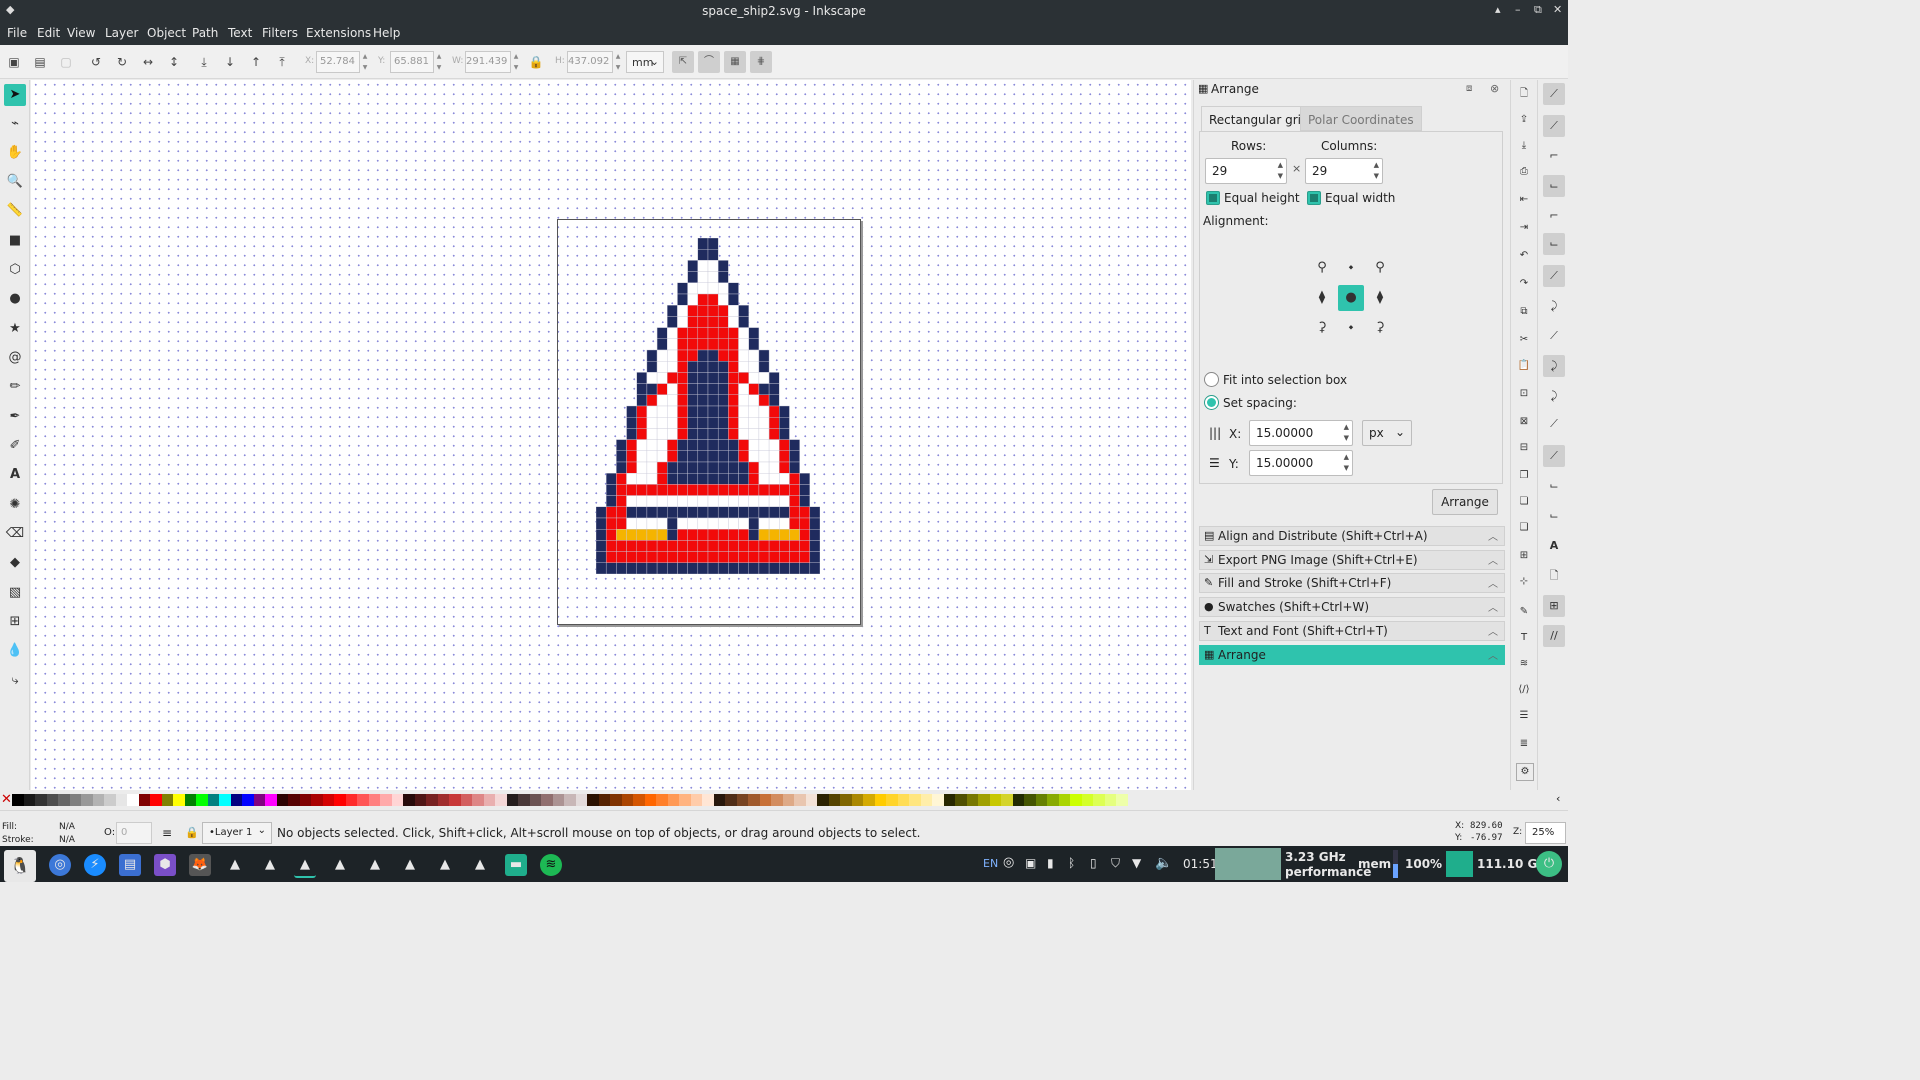 This screenshot has width=1920, height=1080. What do you see at coordinates (1346, 463) in the screenshot?
I see `y-spacing-spinner: ▲ ▼` at bounding box center [1346, 463].